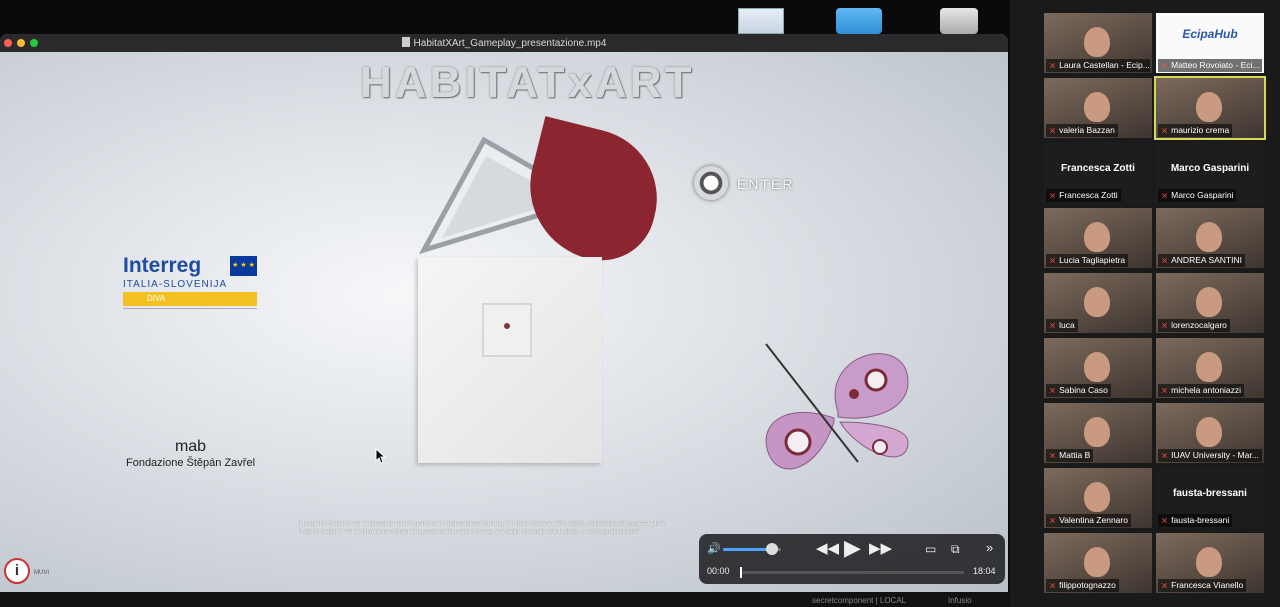 This screenshot has height=607, width=1280. What do you see at coordinates (1207, 585) in the screenshot?
I see `participant-name-text: Francesca Vianello` at bounding box center [1207, 585].